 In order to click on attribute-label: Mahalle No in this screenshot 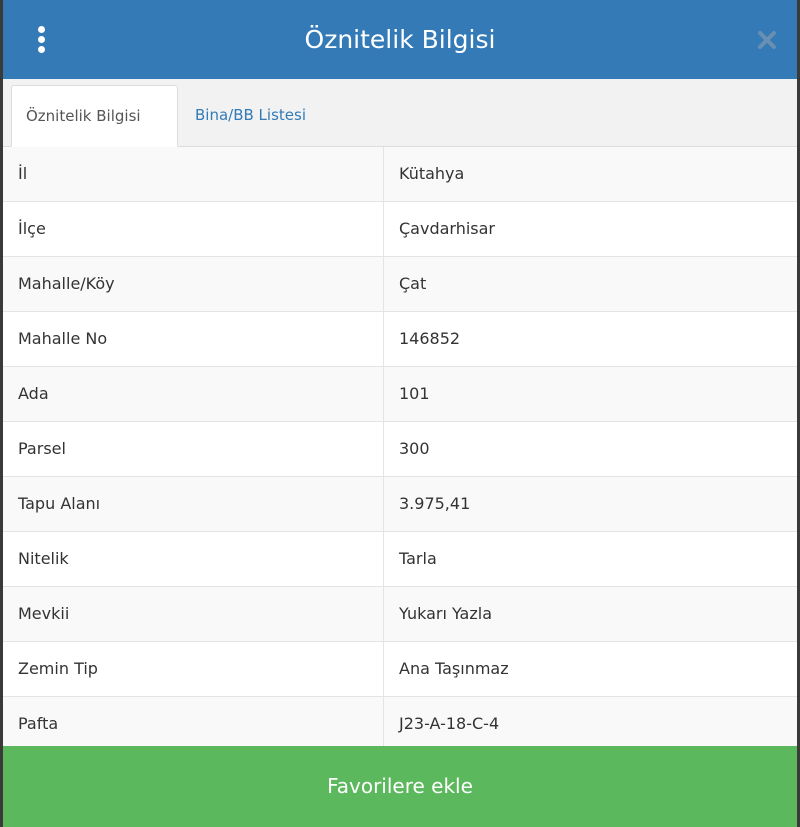, I will do `click(193, 339)`.